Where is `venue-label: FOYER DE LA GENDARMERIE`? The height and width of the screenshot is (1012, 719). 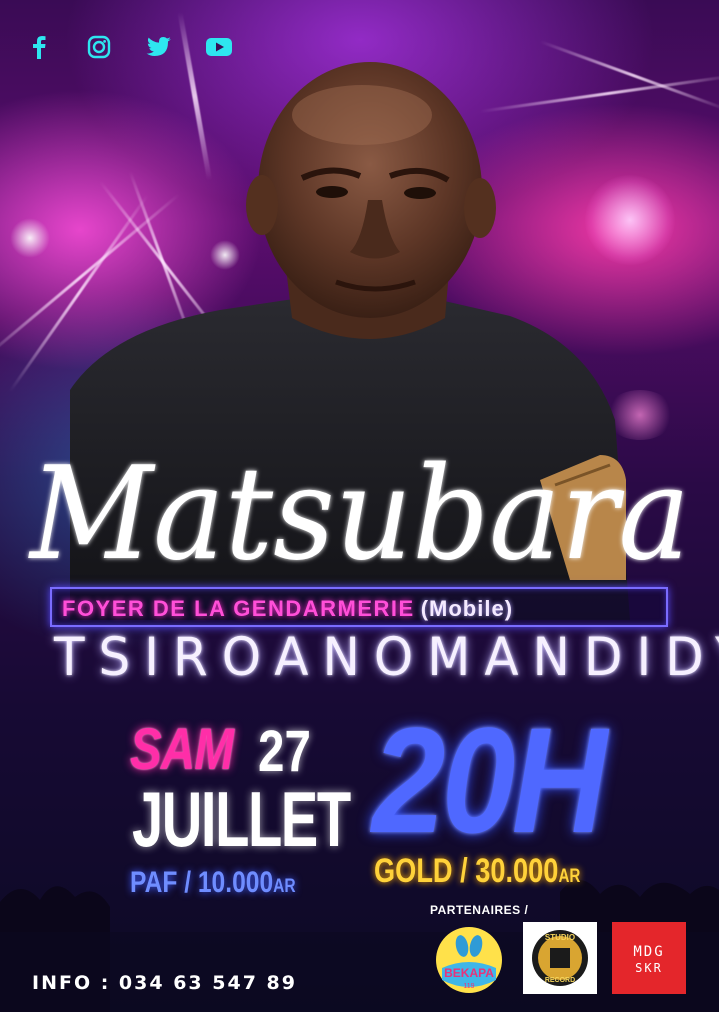
venue-label: FOYER DE LA GENDARMERIE is located at coordinates (238, 608).